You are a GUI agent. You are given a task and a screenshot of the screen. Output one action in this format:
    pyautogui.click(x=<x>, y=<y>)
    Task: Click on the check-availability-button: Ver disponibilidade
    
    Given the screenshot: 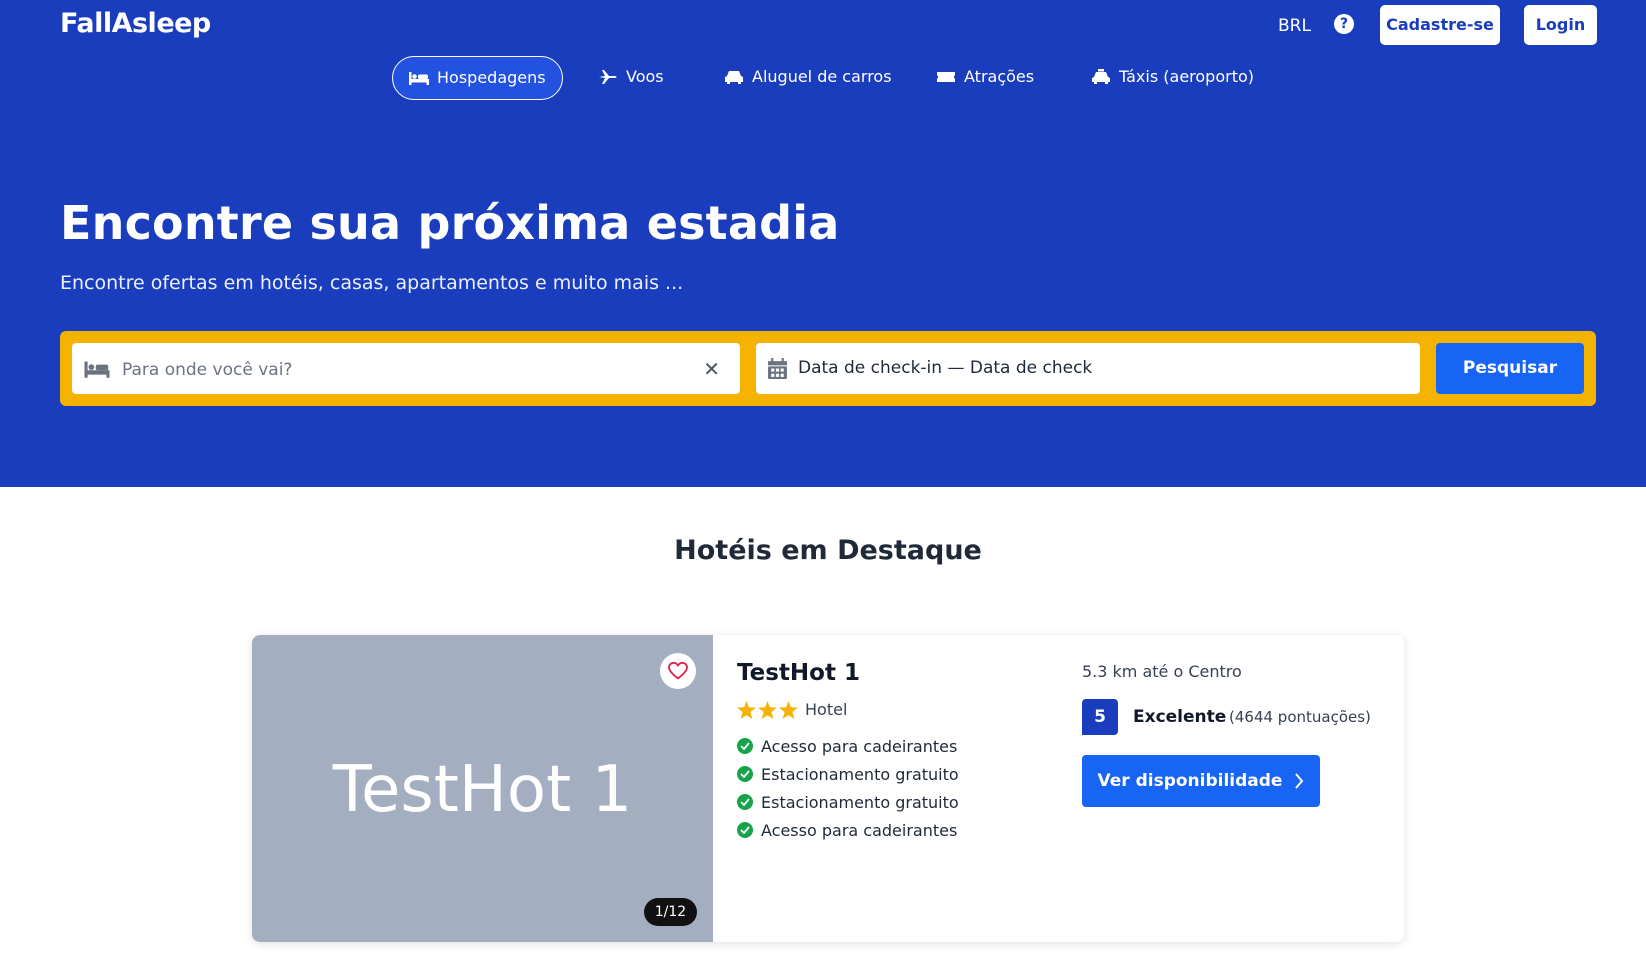 What is the action you would take?
    pyautogui.click(x=1201, y=781)
    